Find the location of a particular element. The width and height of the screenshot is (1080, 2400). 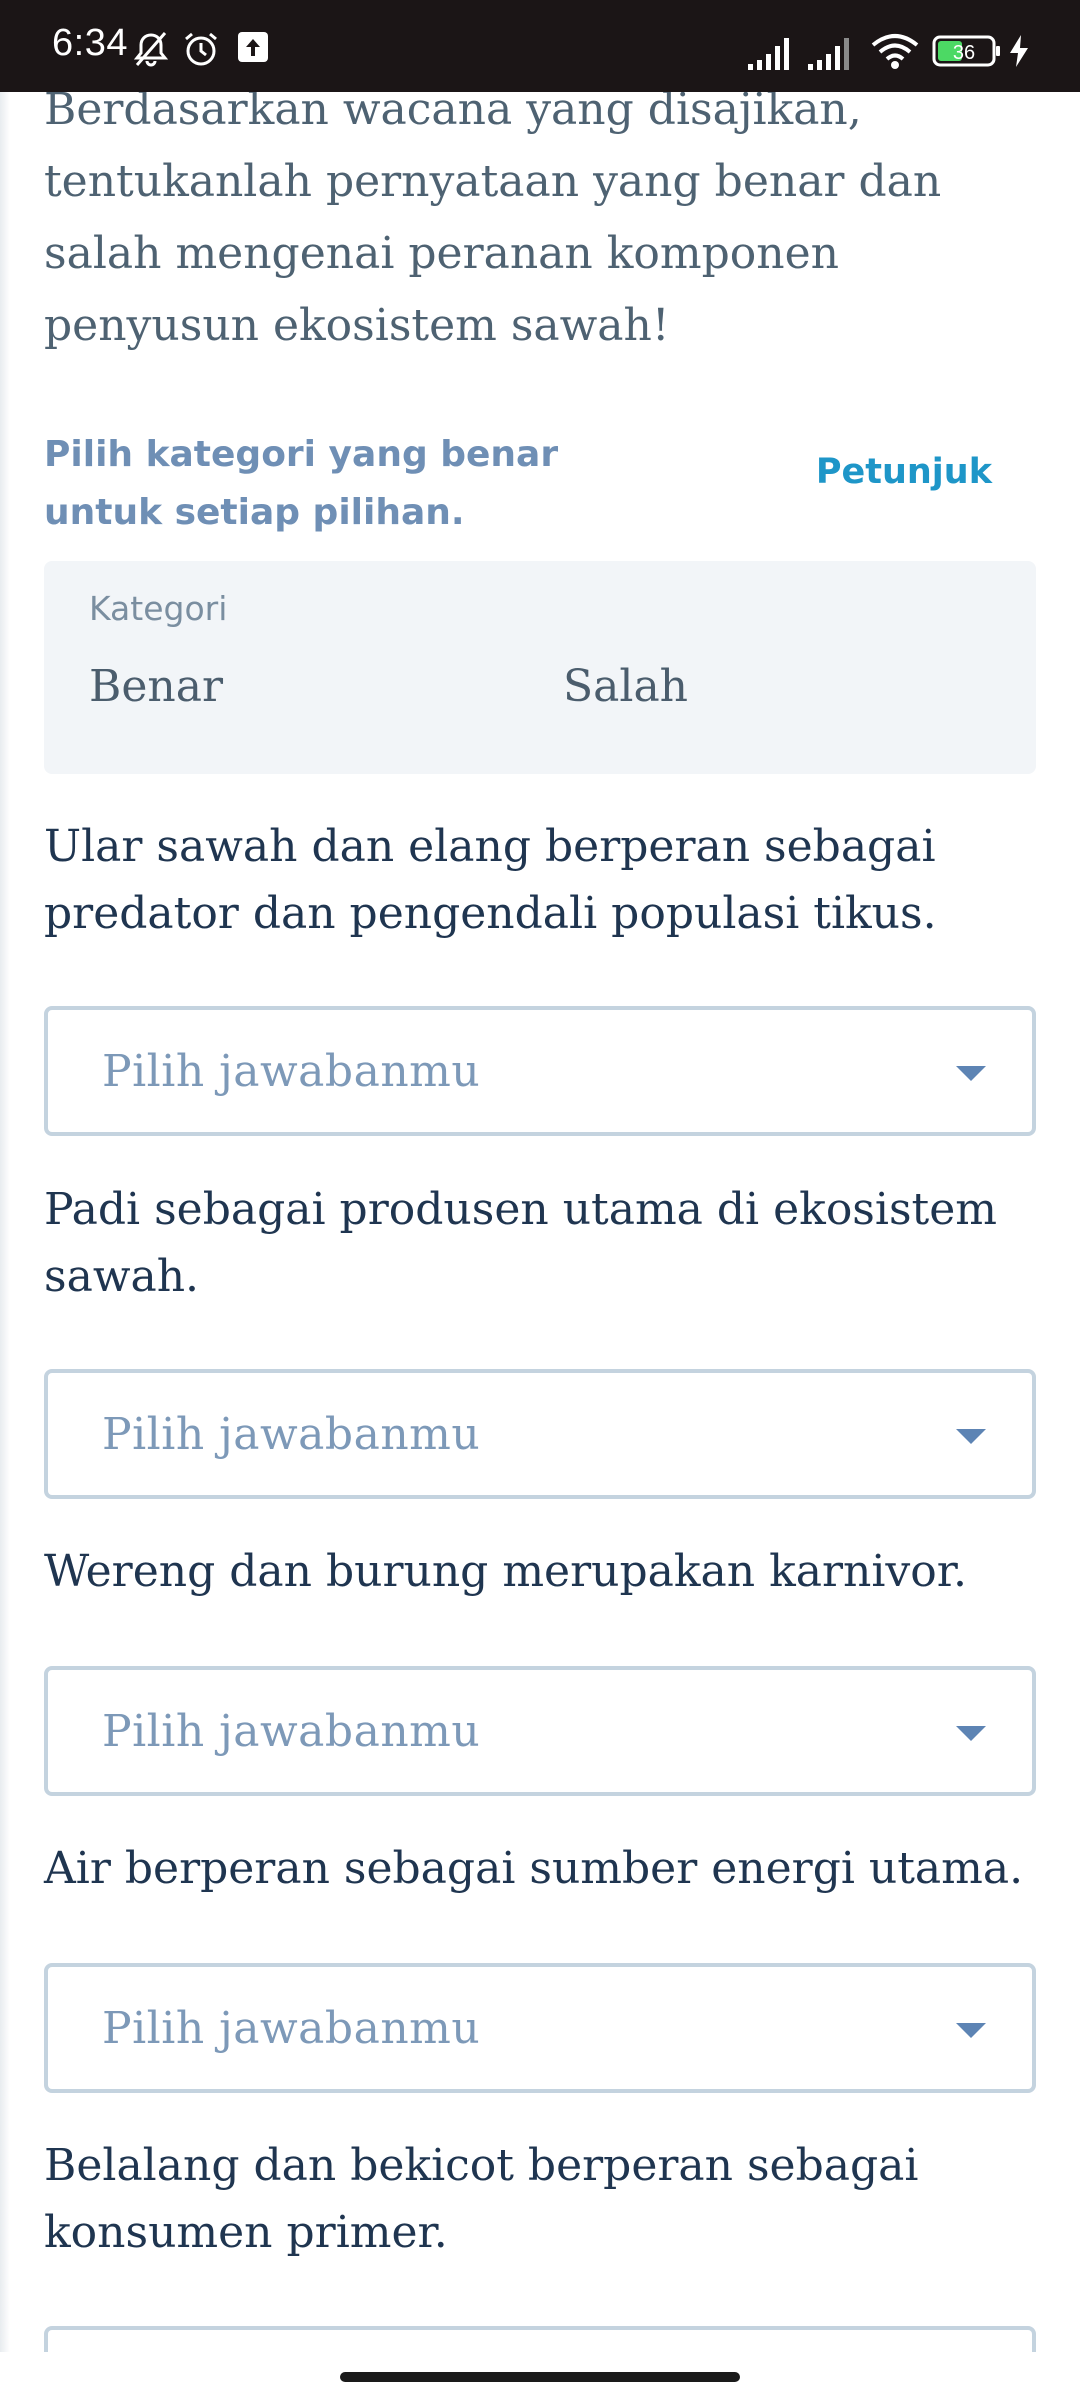

answer-dropdown-4: Pilih jawabanmu is located at coordinates (540, 2028).